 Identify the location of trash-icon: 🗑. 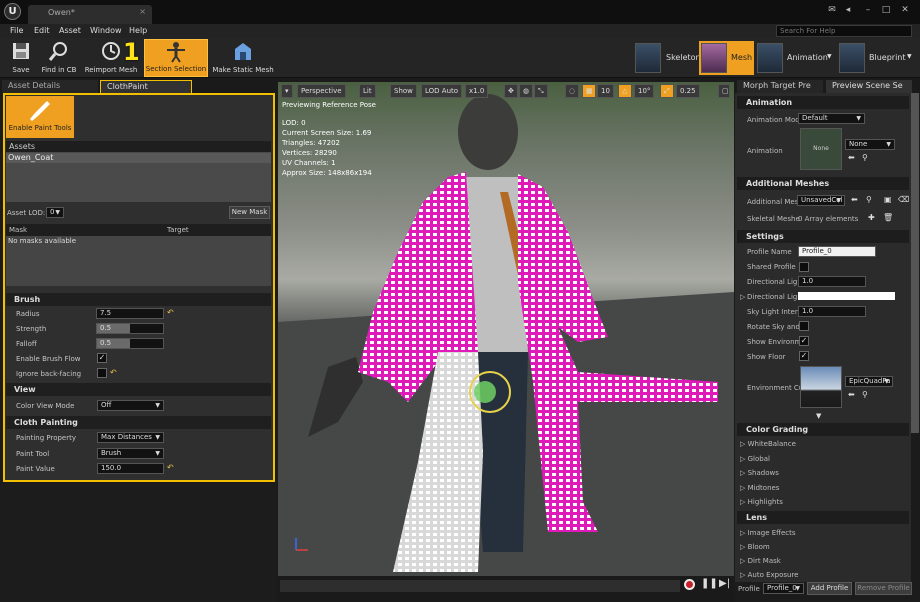
(888, 217).